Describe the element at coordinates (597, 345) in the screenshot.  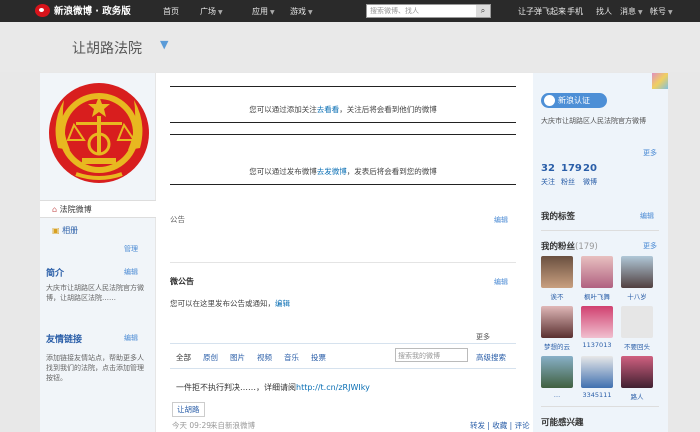
I see `fan-name: 1137013` at that location.